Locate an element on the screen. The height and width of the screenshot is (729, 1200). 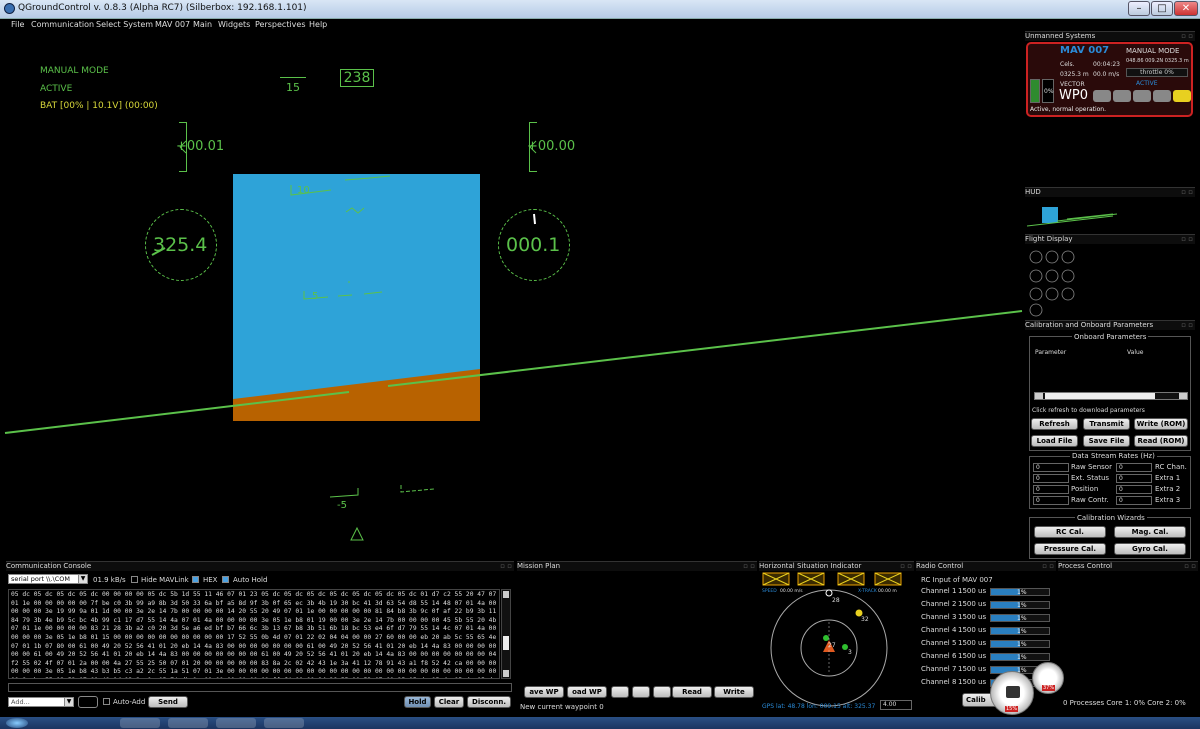
hold-button: Hold is located at coordinates (417, 702).